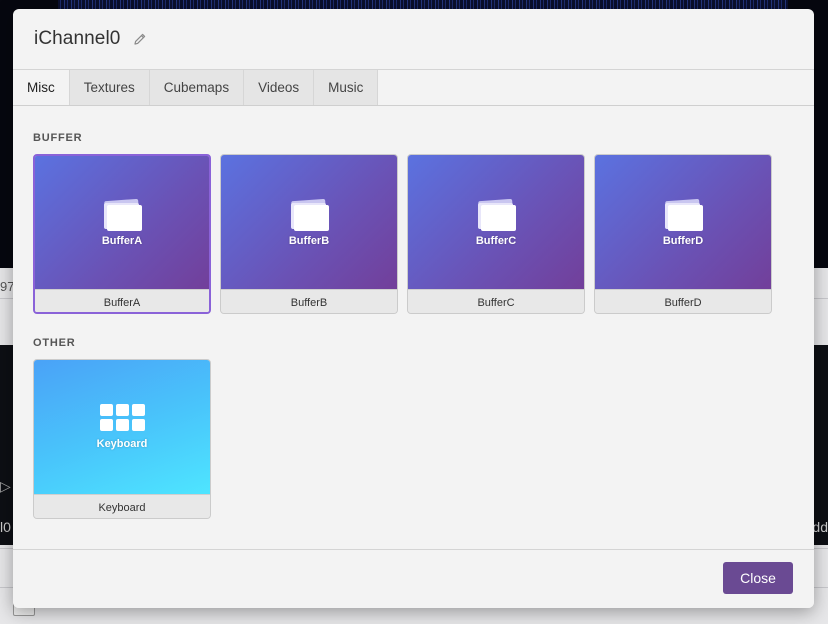  What do you see at coordinates (58, 138) in the screenshot?
I see `section-label-buffer: BUFFER` at bounding box center [58, 138].